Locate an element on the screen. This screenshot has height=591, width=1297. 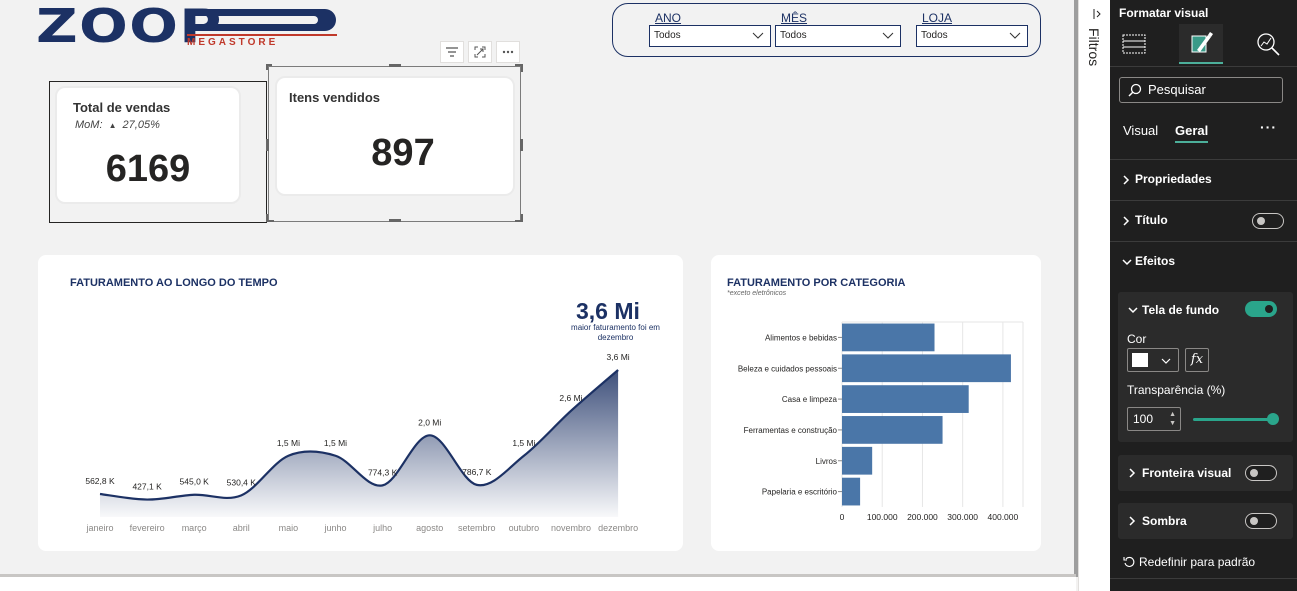
kpi-itens-vendidos-card: Itens vendidos 897 is located at coordinates (395, 136).